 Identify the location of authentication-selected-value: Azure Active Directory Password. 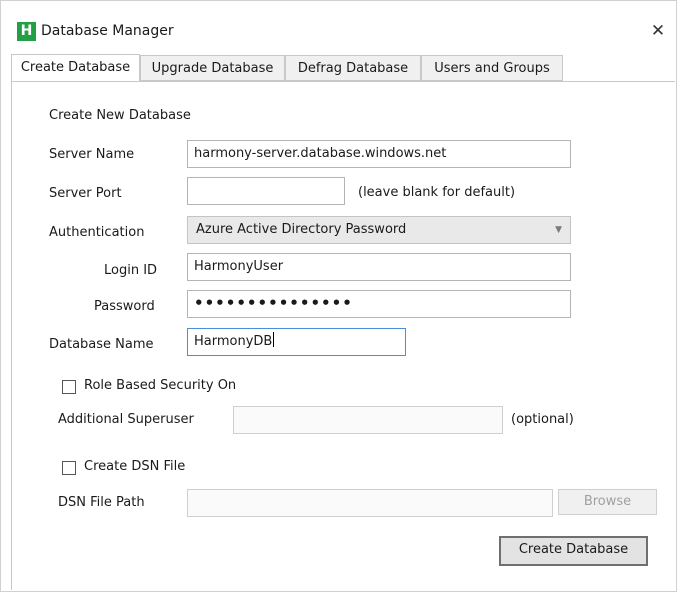
(301, 229).